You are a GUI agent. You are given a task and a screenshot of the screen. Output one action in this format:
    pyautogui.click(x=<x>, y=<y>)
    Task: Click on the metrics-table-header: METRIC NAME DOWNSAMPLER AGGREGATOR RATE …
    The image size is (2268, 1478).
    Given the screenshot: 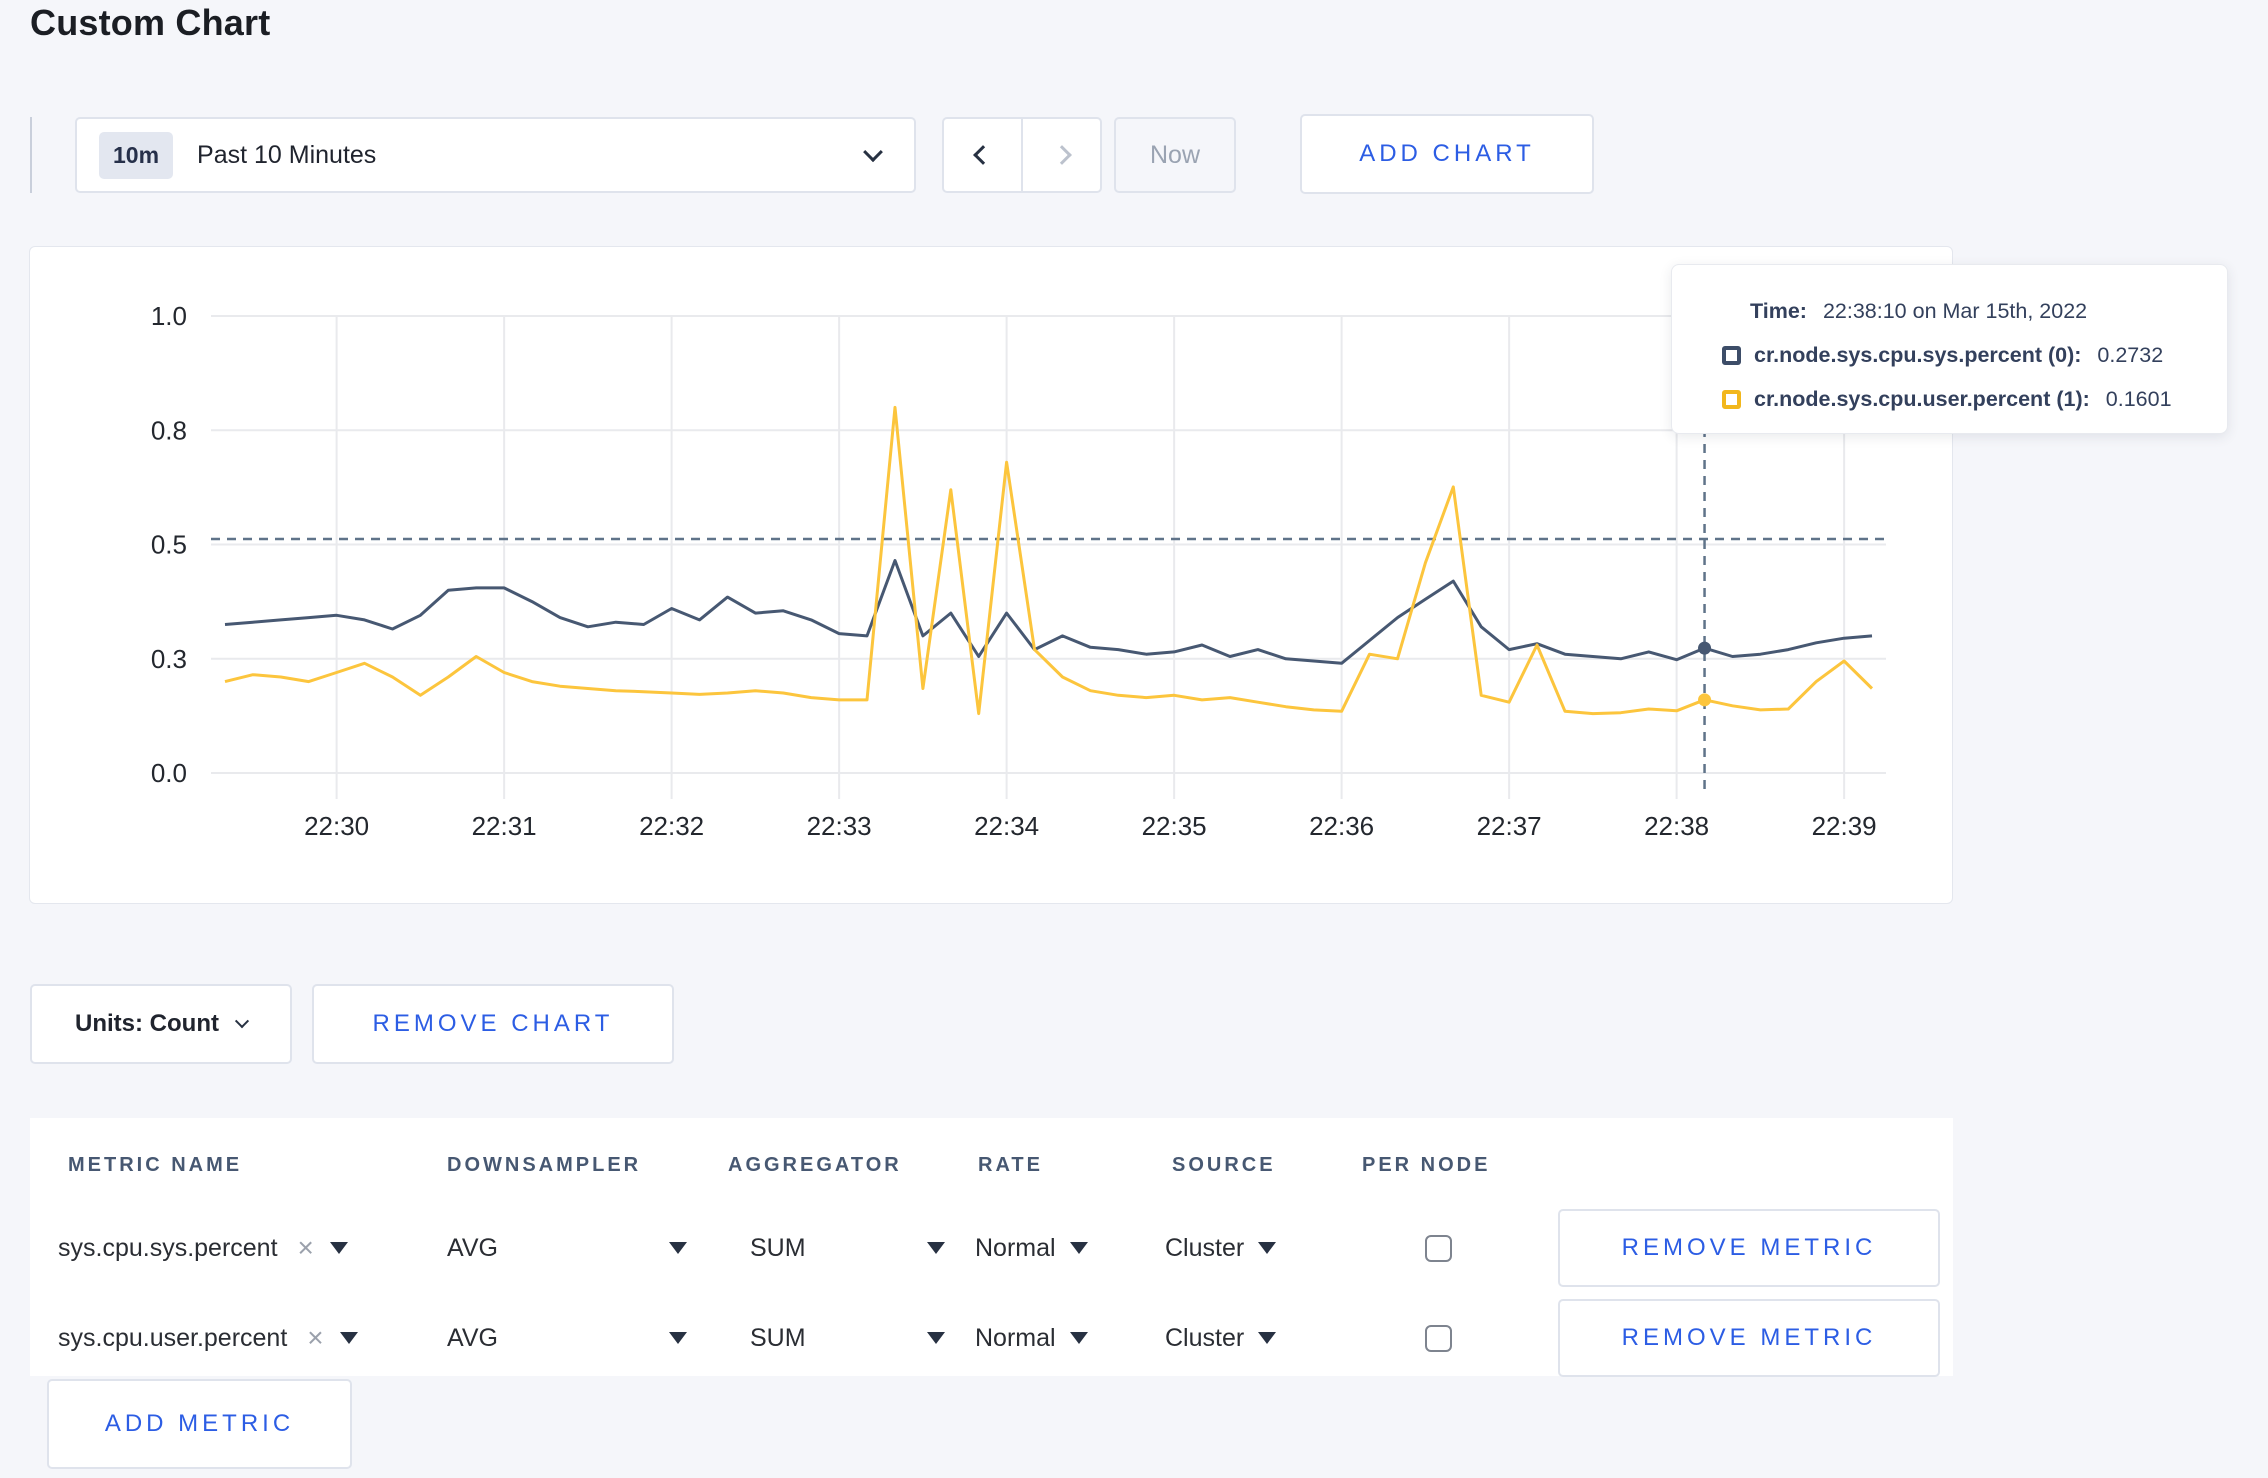 What is the action you would take?
    pyautogui.click(x=991, y=1168)
    